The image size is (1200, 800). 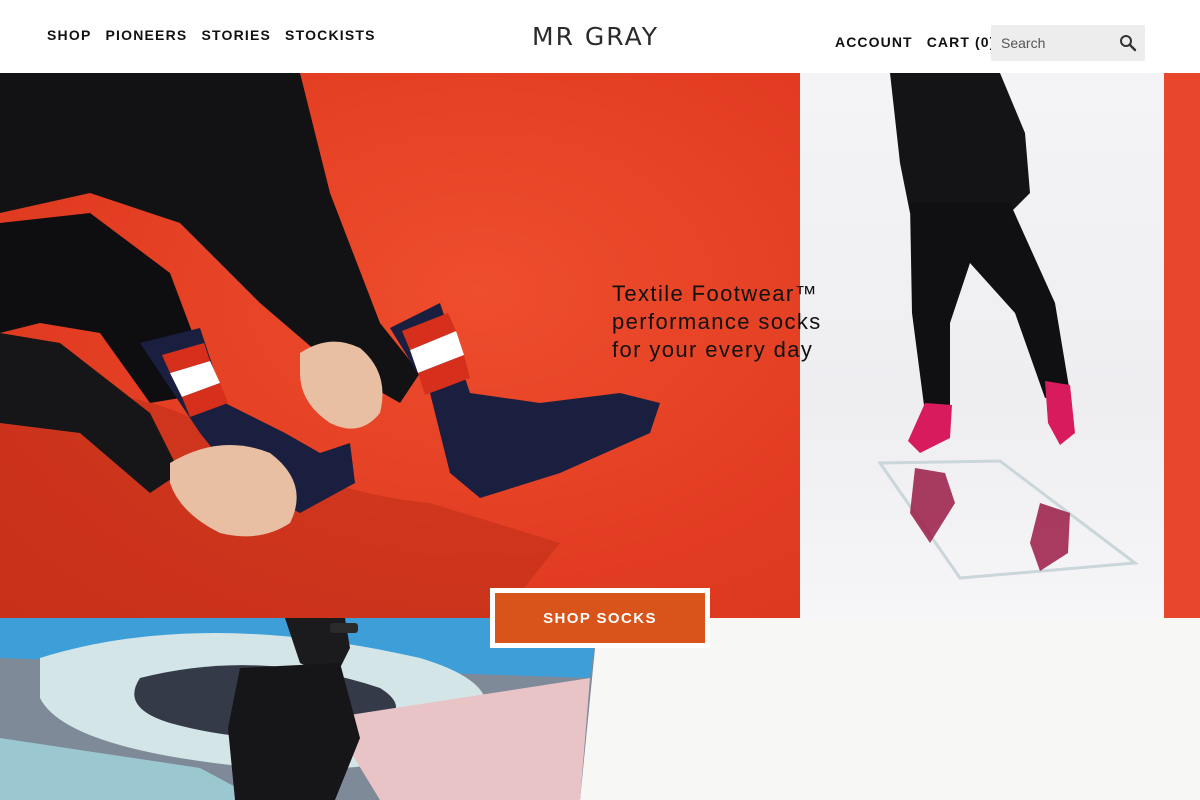 I want to click on account-link: ACCOUNT, so click(x=874, y=42).